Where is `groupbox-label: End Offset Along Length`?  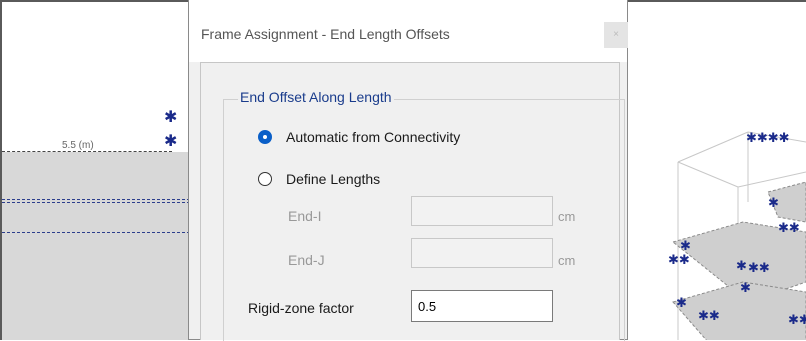 groupbox-label: End Offset Along Length is located at coordinates (316, 97).